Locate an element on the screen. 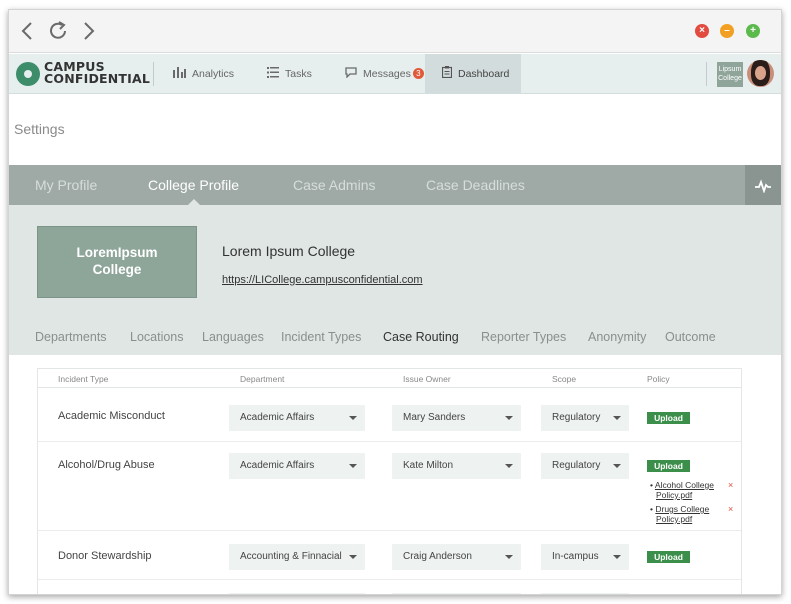 Image resolution: width=791 pixels, height=604 pixels. incident-type-cell: Donor Stewardship is located at coordinates (105, 556).